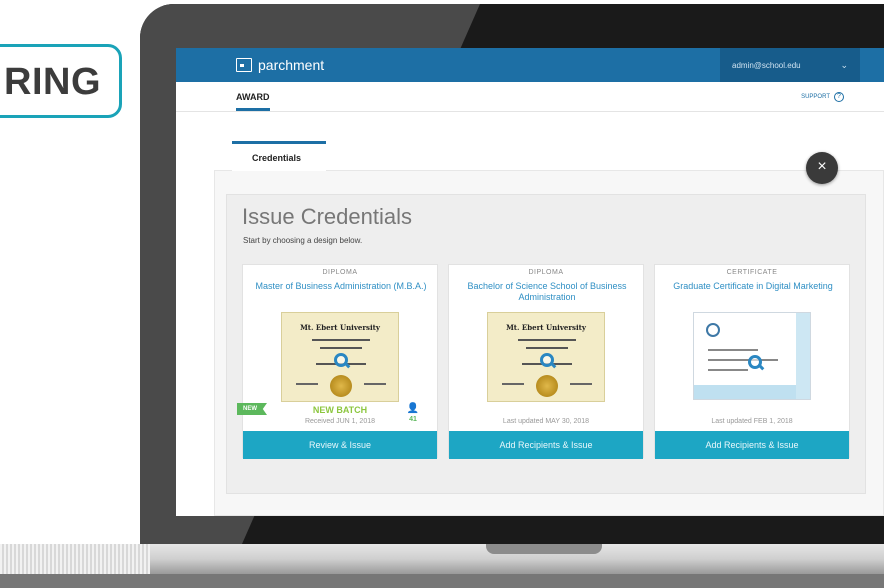 This screenshot has height=588, width=884. What do you see at coordinates (340, 421) in the screenshot?
I see `card-meta: Received JUN 1, 2018` at bounding box center [340, 421].